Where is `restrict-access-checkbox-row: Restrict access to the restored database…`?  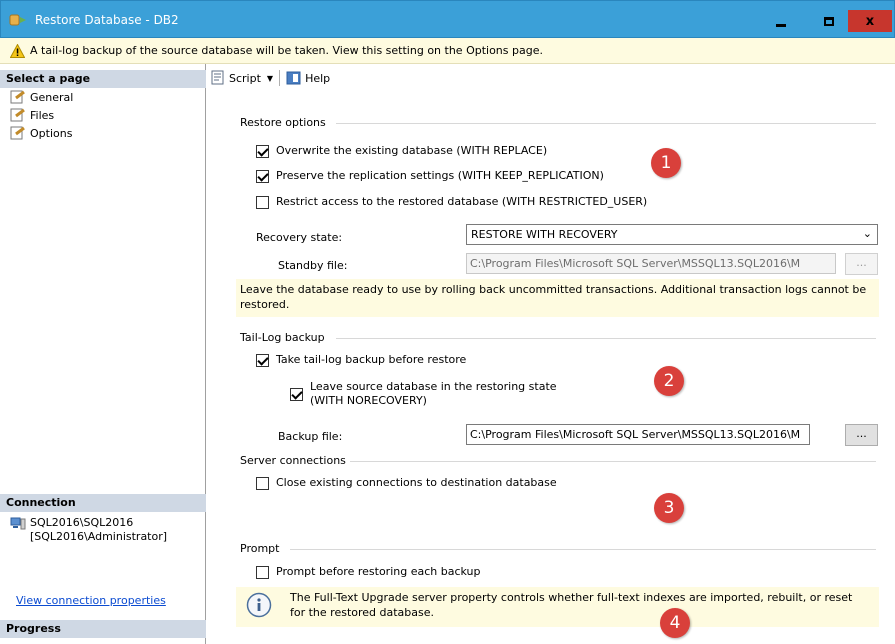 restrict-access-checkbox-row: Restrict access to the restored database… is located at coordinates (451, 202).